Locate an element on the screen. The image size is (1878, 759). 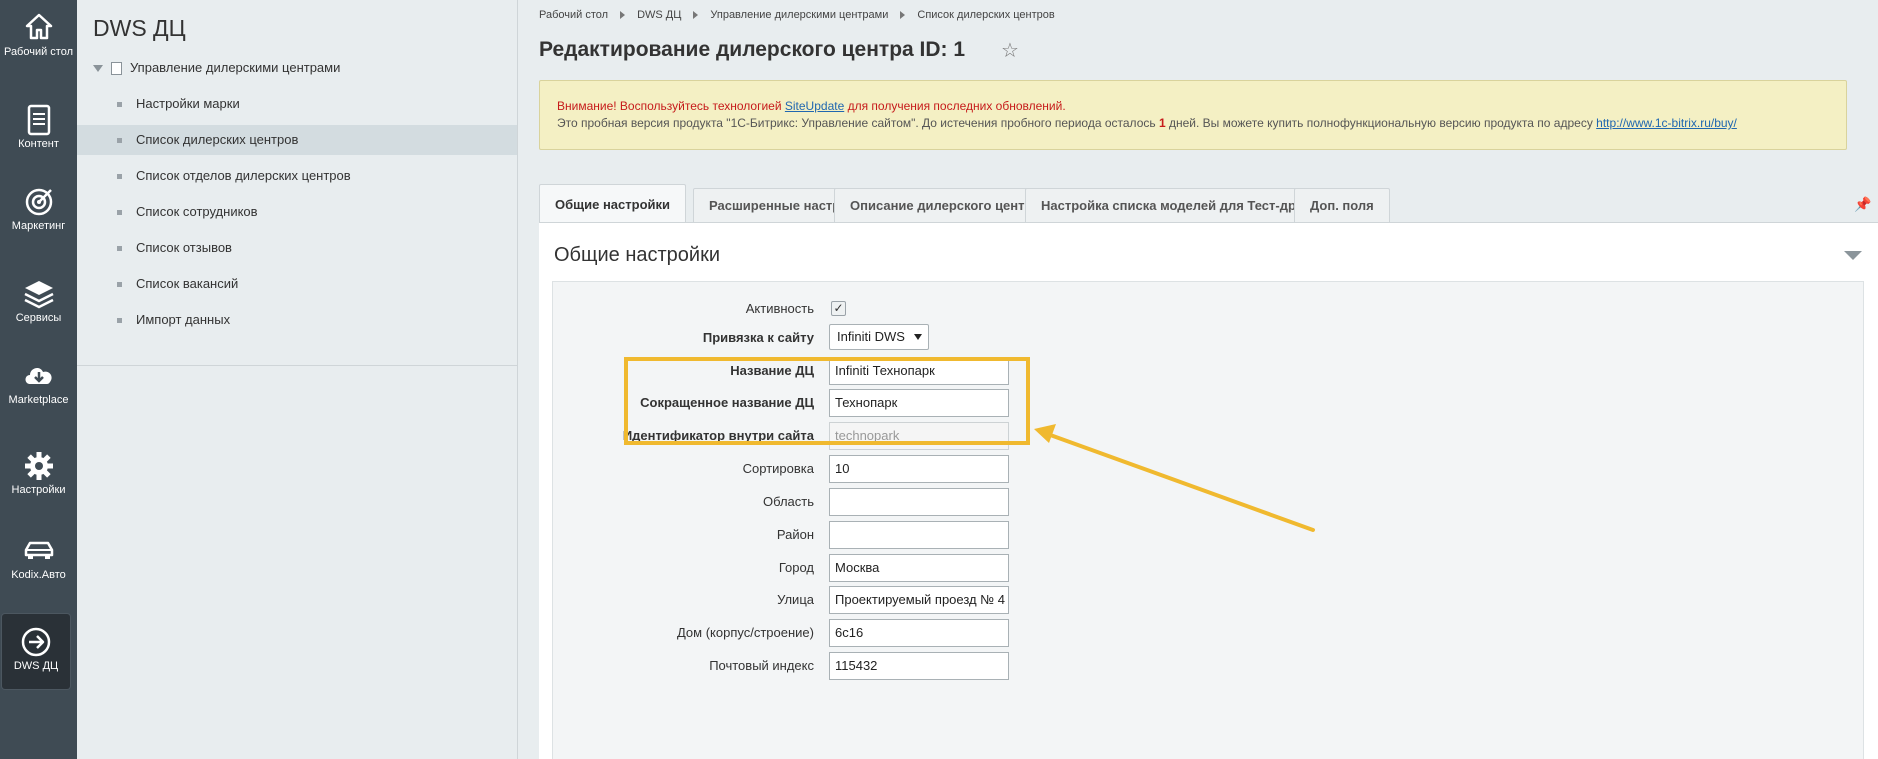
sort-input: 10 is located at coordinates (919, 469).